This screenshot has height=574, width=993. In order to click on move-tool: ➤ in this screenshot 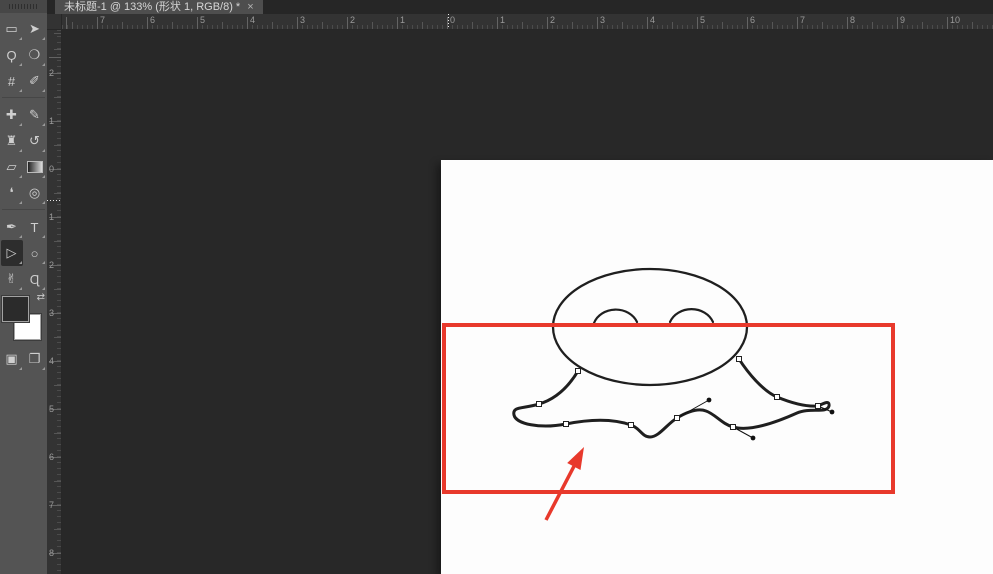, I will do `click(35, 29)`.